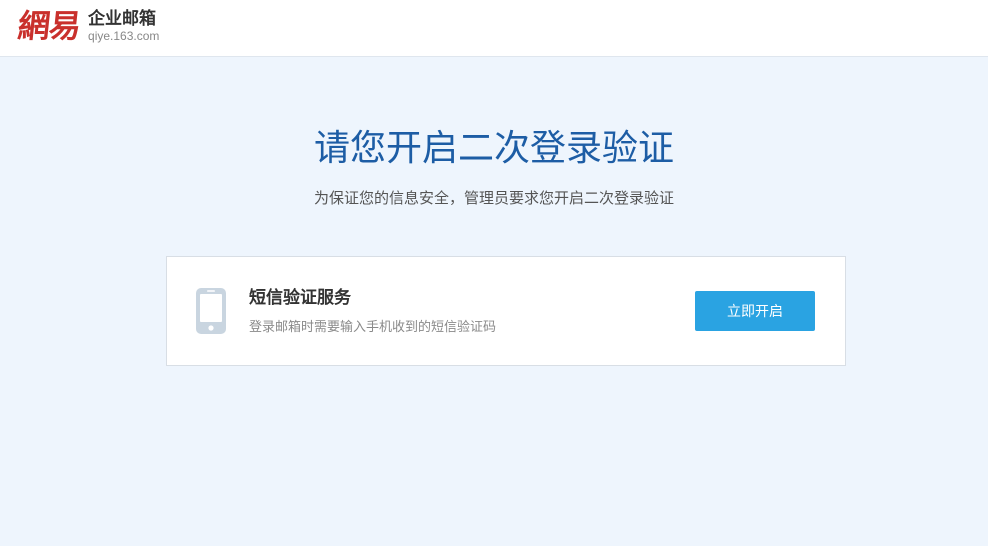 This screenshot has width=988, height=546. Describe the element at coordinates (122, 18) in the screenshot. I see `product-name: 企业邮箱` at that location.